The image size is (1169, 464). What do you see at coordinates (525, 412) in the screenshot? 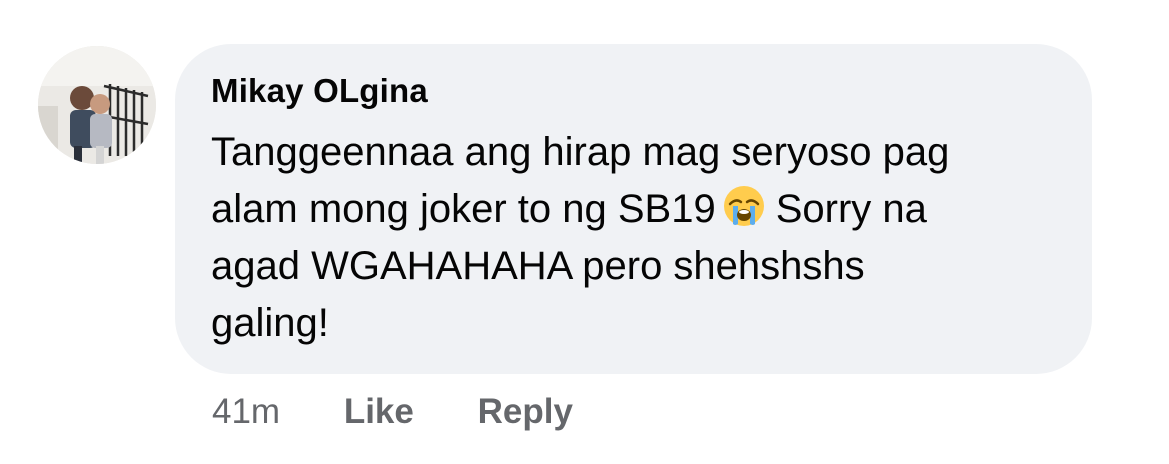
I see `reply-button: Reply` at bounding box center [525, 412].